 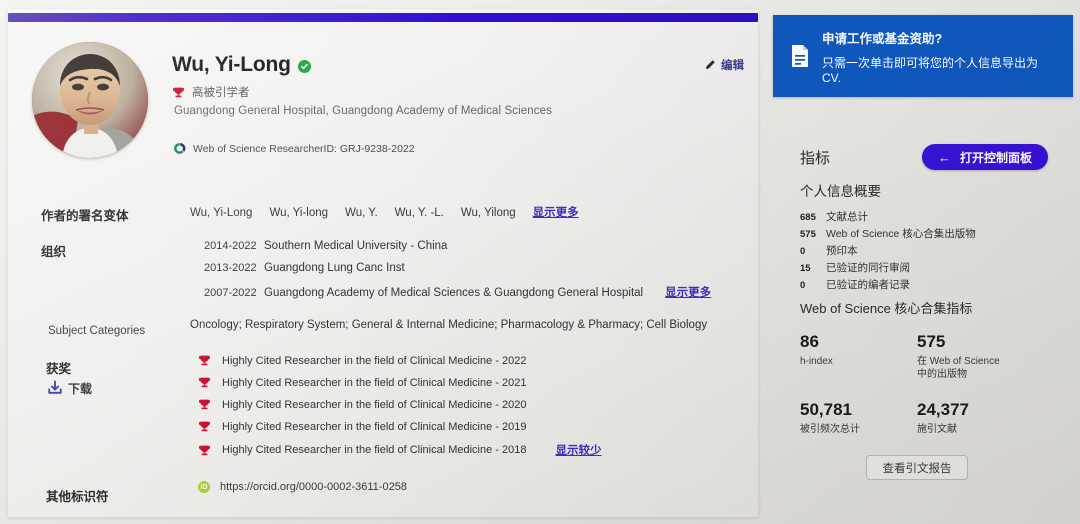 I want to click on stat-label-line2: 中的出版物, so click(x=942, y=375).